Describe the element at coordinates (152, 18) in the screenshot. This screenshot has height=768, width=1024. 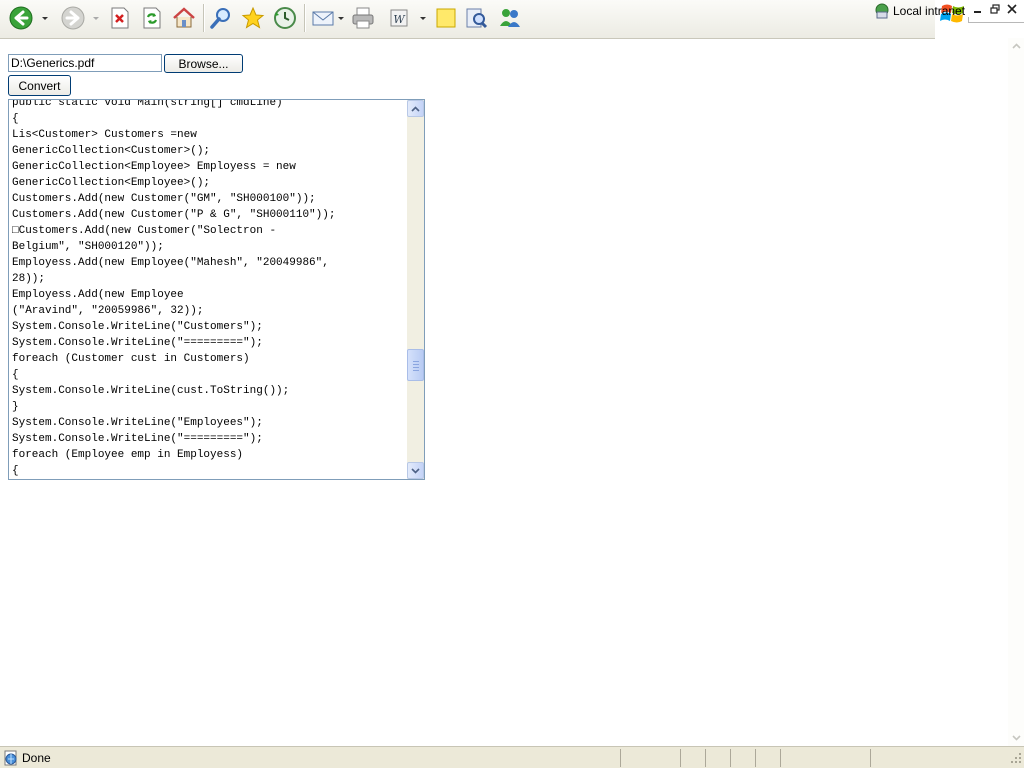
I see `refresh-icon` at that location.